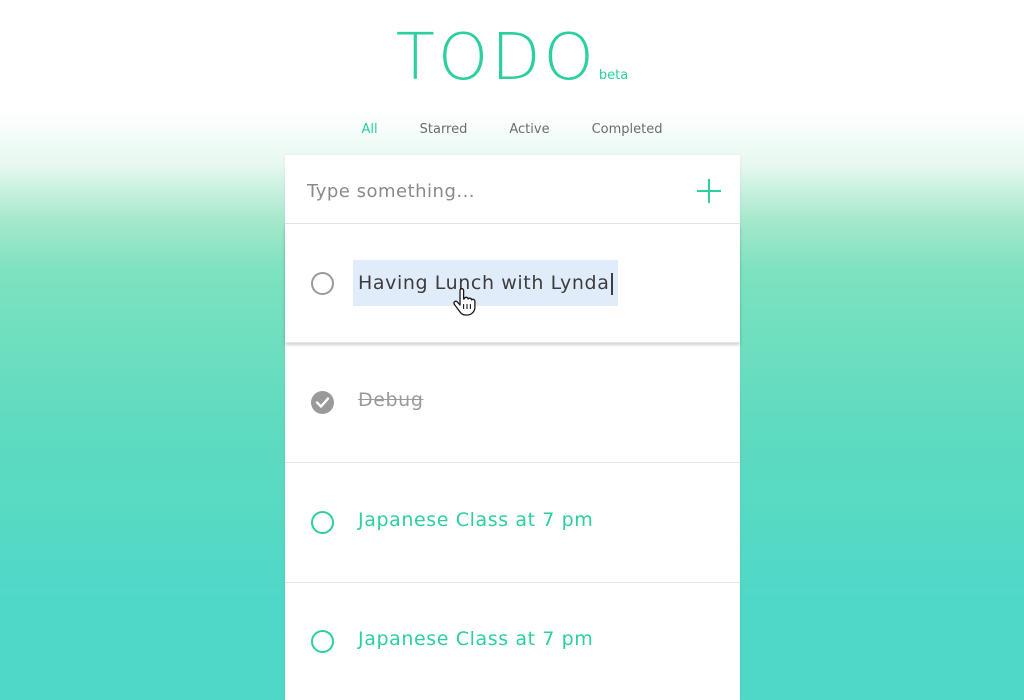 The width and height of the screenshot is (1024, 700). I want to click on check-circle-icon, so click(322, 402).